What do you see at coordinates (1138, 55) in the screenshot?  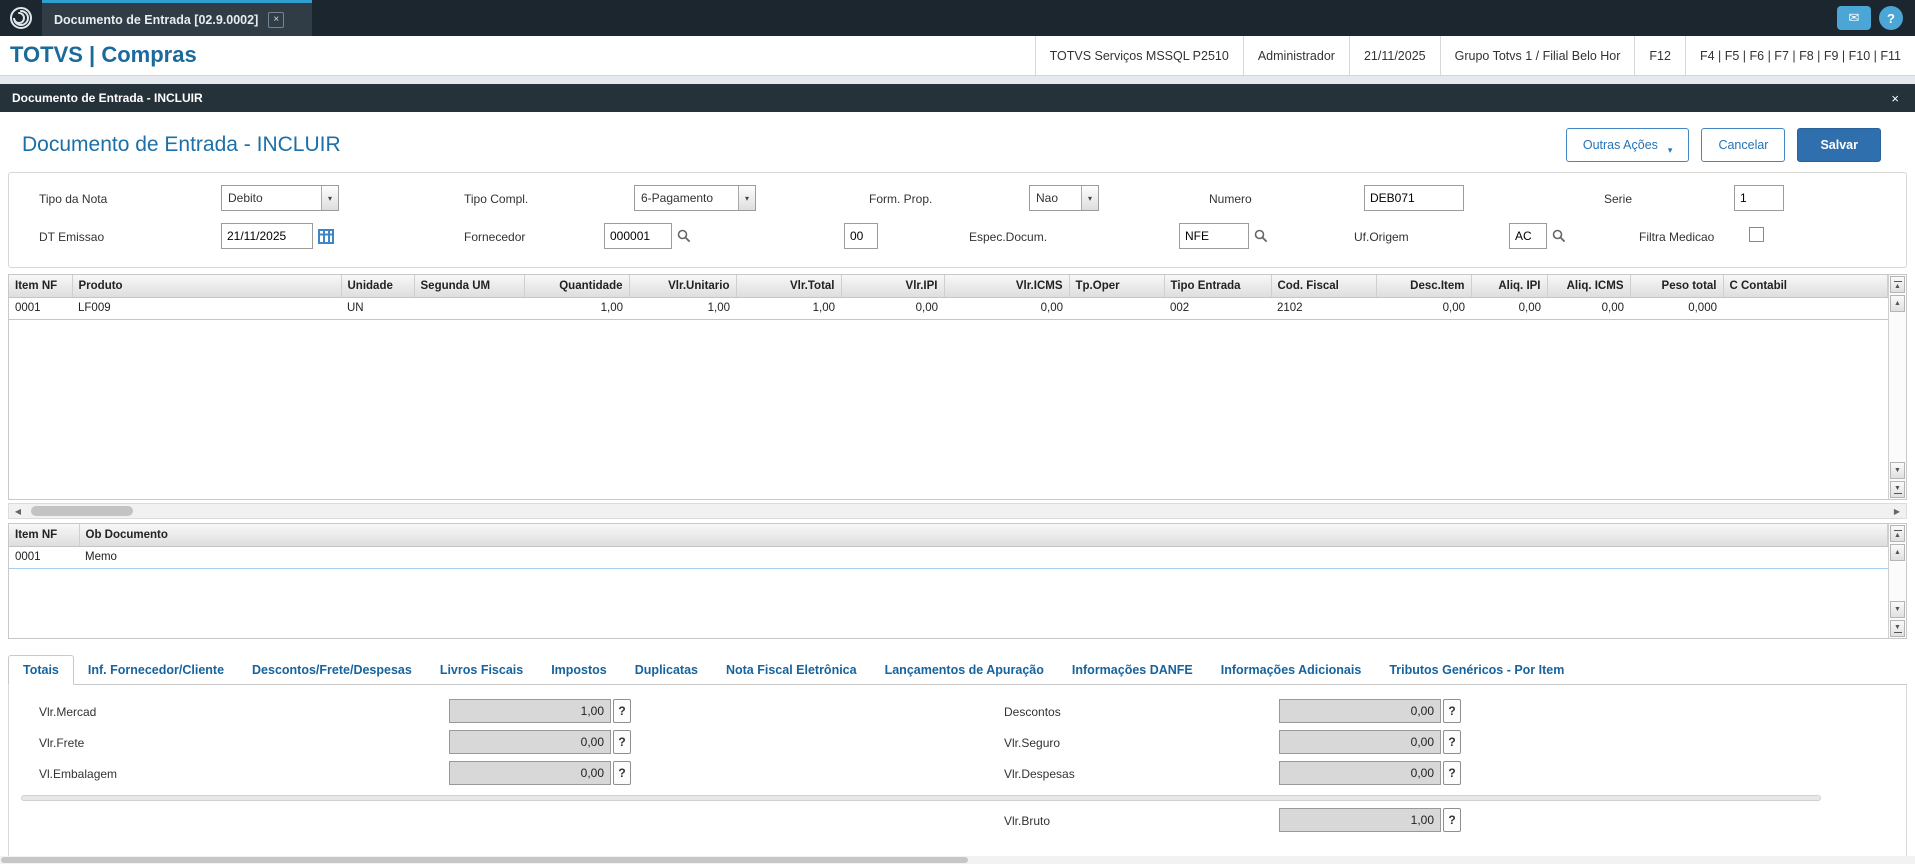 I see `environment-cell: TOTVS Serviços MSSQL P2510` at bounding box center [1138, 55].